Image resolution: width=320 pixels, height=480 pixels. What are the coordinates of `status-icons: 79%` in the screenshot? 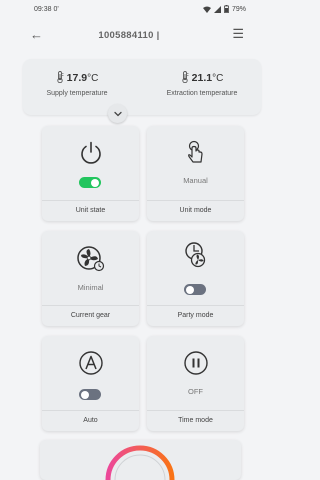 It's located at (224, 9).